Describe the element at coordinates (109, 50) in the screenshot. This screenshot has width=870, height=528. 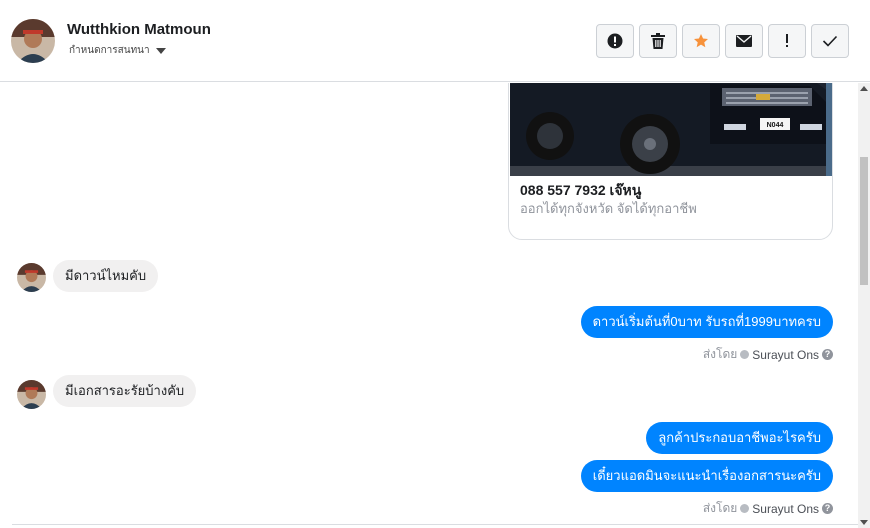
I see `dropdown-label: กำหนดการสนทนา` at that location.